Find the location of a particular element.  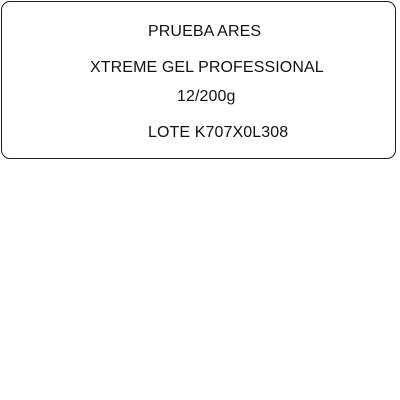

product-name: XTREME GEL PROFESSIONAL is located at coordinates (207, 67).